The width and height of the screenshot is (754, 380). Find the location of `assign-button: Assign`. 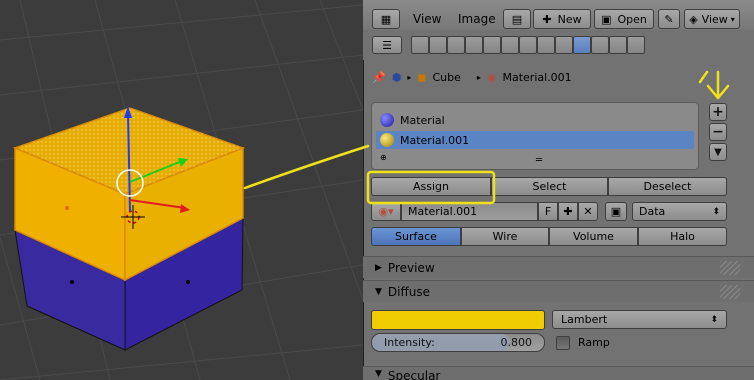

assign-button: Assign is located at coordinates (431, 186).